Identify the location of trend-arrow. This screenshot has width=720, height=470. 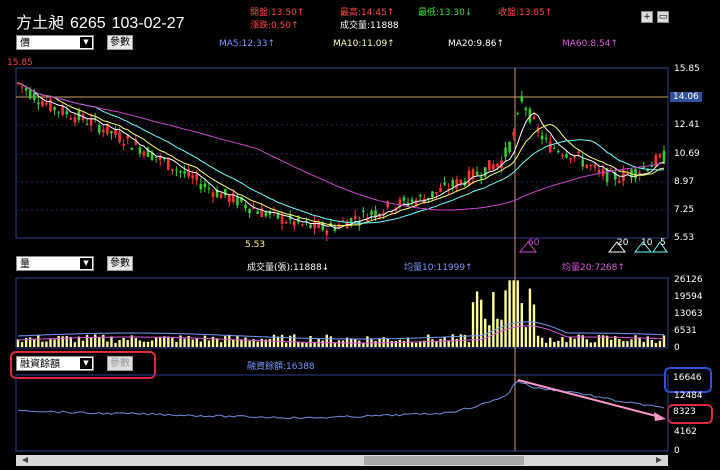
(589, 398).